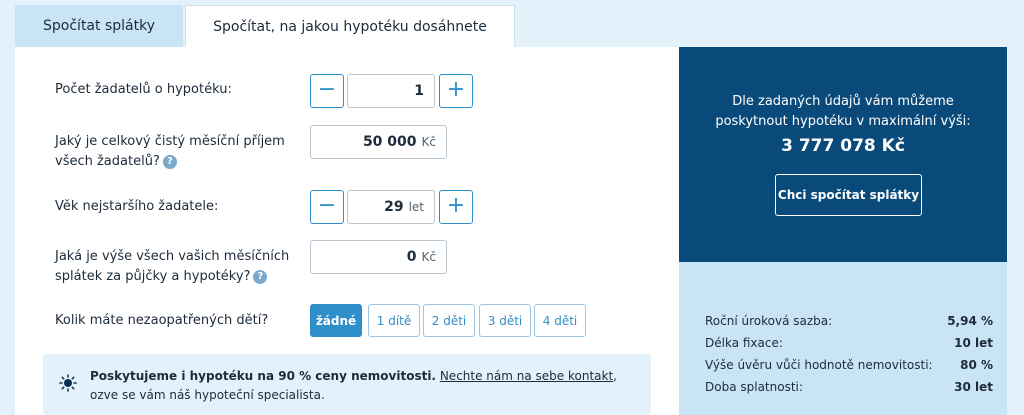 This screenshot has height=415, width=1024. I want to click on tab-calculate-mortgage: Spočítat, na jakou hypotéku dosáhnete, so click(350, 26).